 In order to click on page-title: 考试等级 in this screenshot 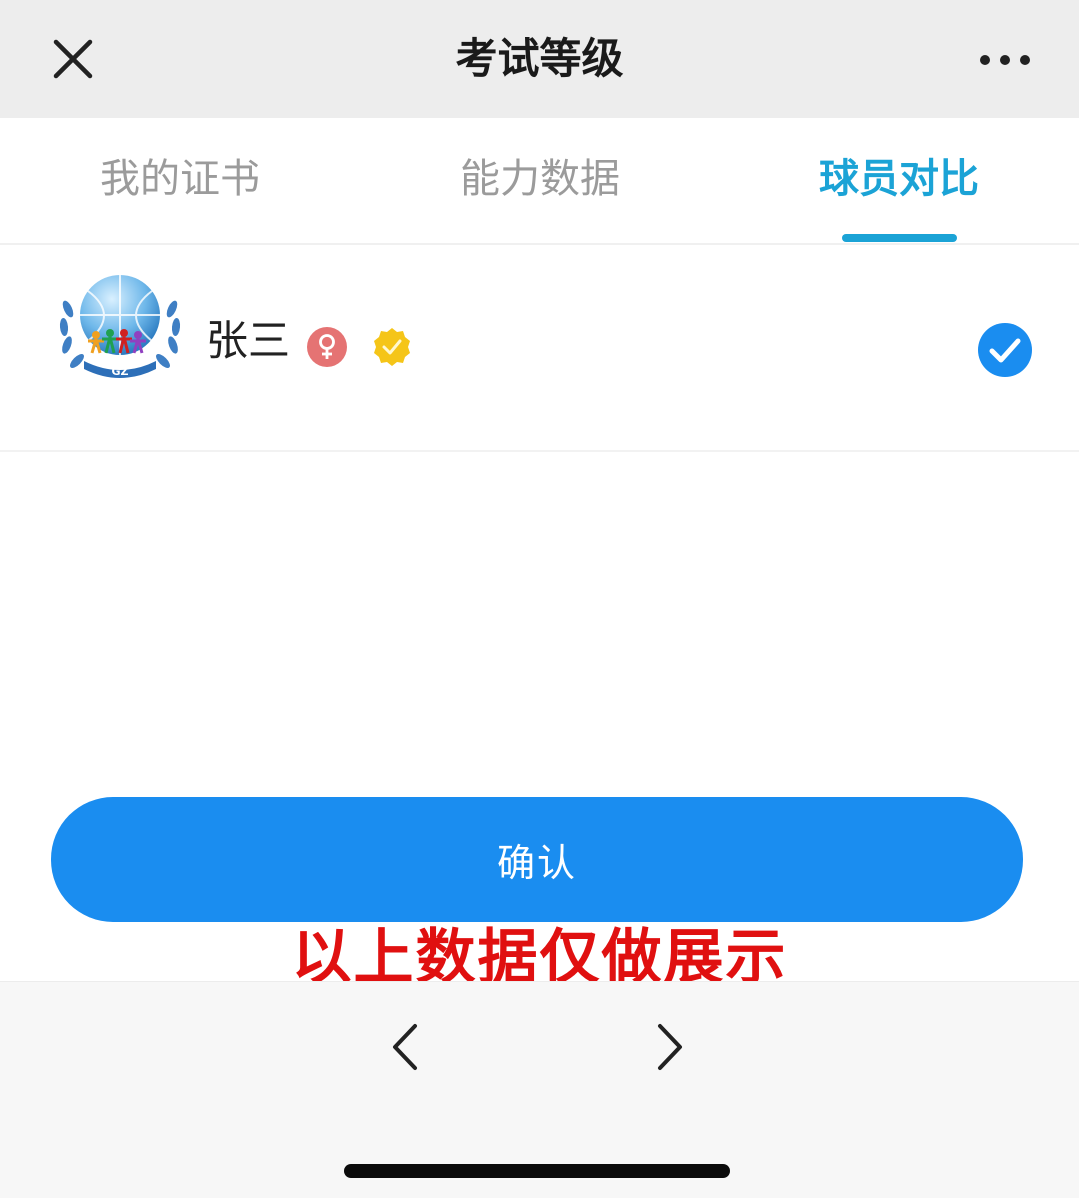, I will do `click(539, 58)`.